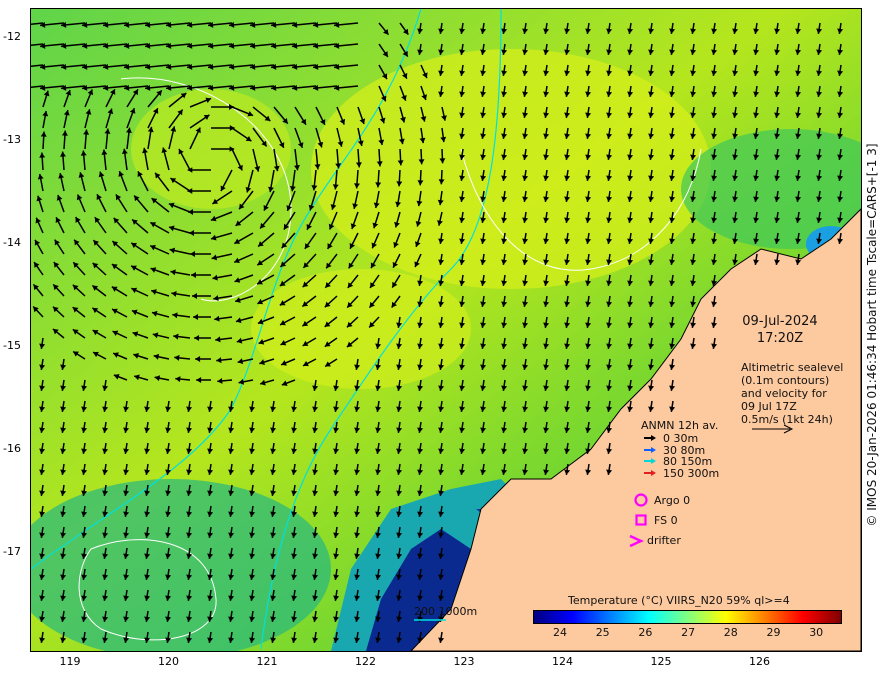 Image resolution: width=880 pixels, height=680 pixels. Describe the element at coordinates (12, 36) in the screenshot. I see `latitude-tick: -12` at that location.